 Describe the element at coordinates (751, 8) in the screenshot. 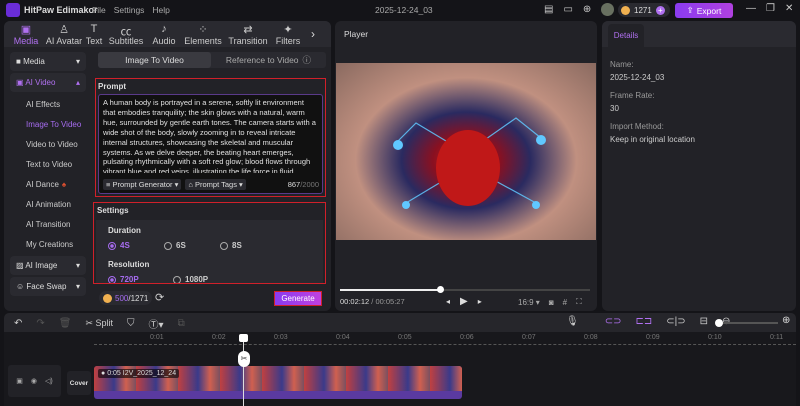

I see `minimize-icon: —` at that location.